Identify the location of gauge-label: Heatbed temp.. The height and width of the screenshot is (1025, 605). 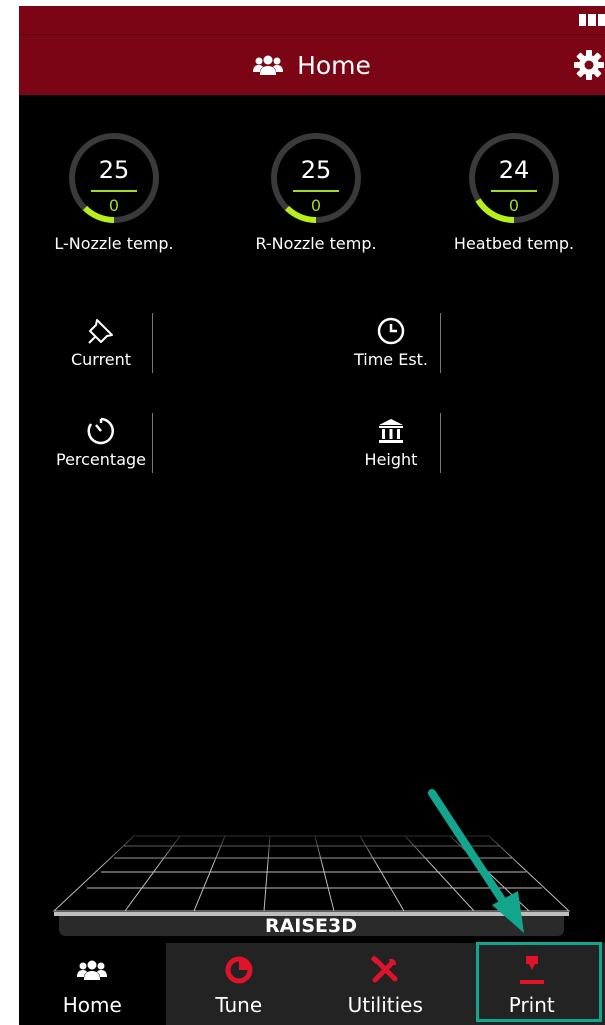
(514, 243).